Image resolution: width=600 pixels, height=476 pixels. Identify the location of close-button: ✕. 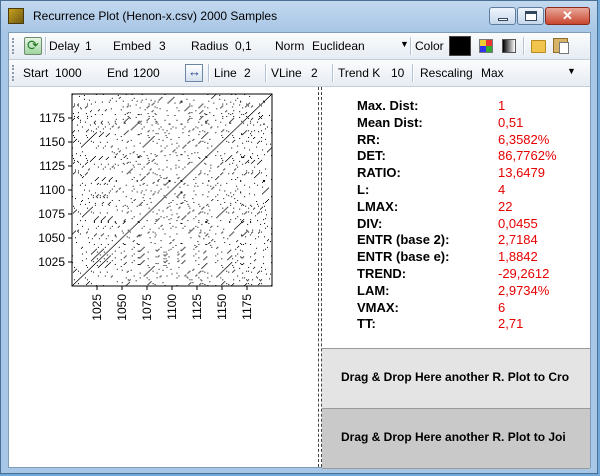
(567, 16).